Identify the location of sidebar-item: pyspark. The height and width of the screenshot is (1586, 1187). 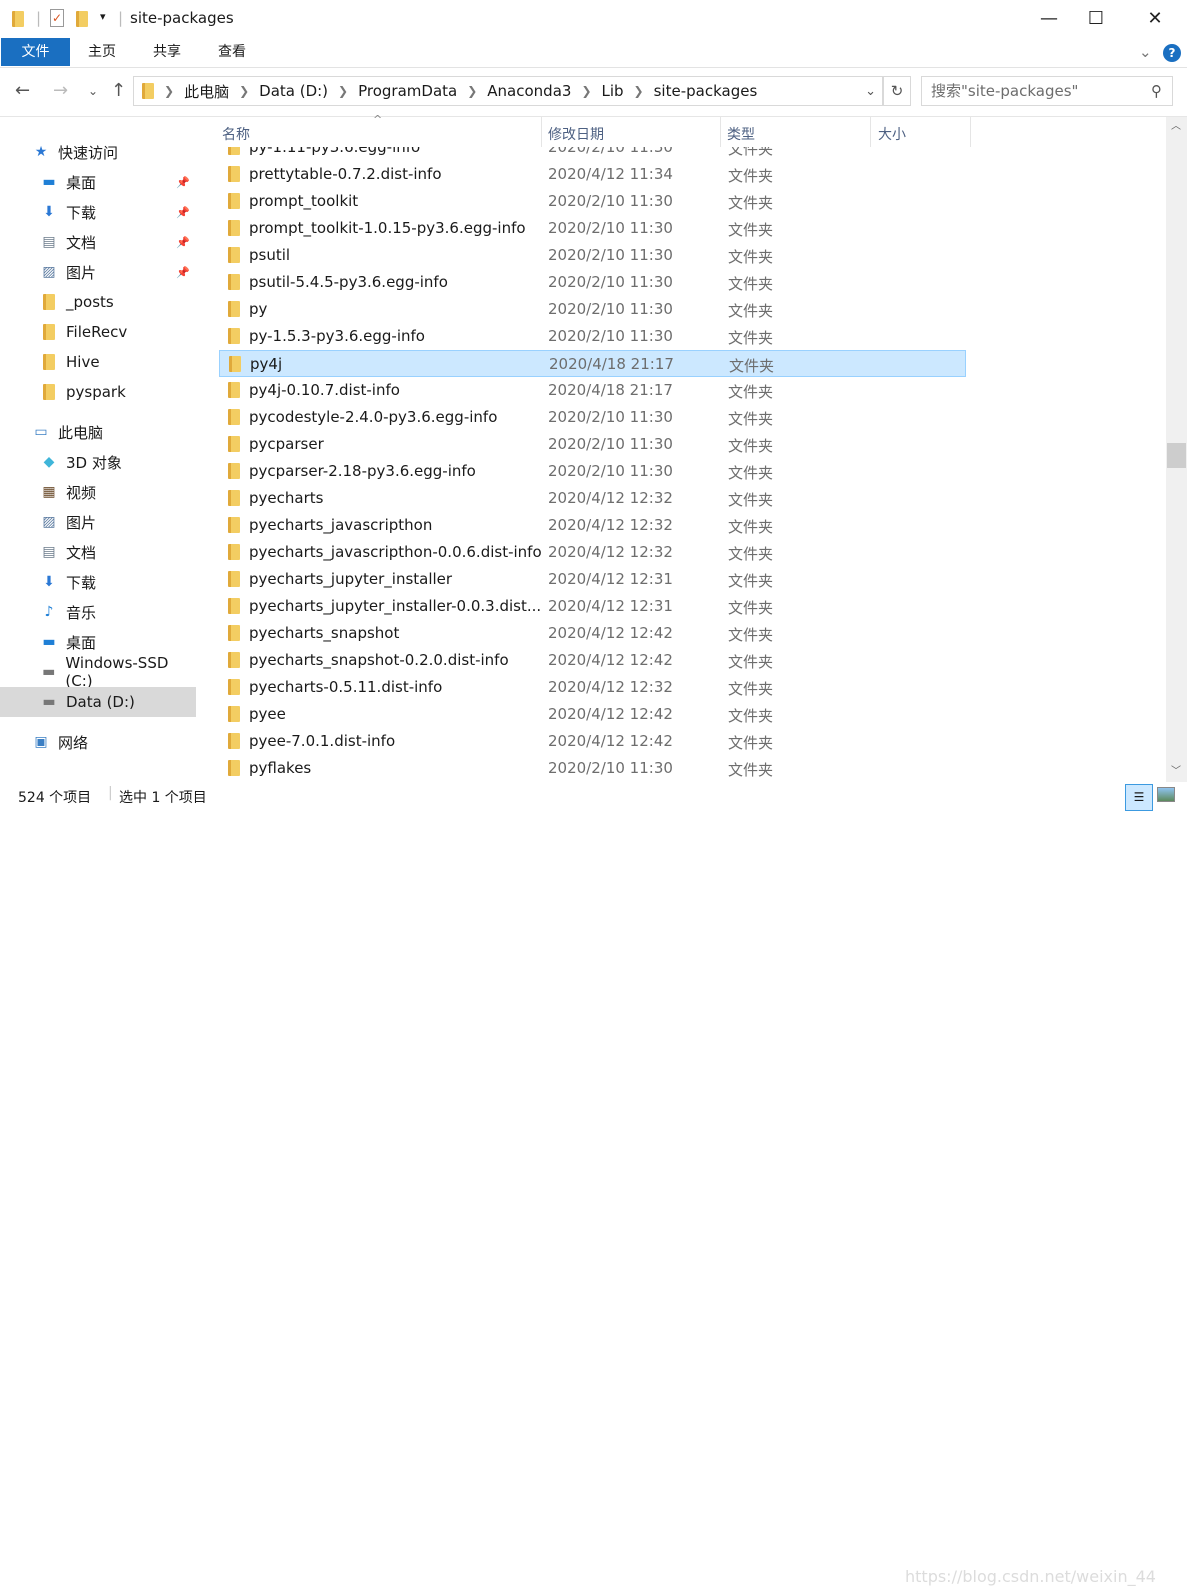
(98, 392).